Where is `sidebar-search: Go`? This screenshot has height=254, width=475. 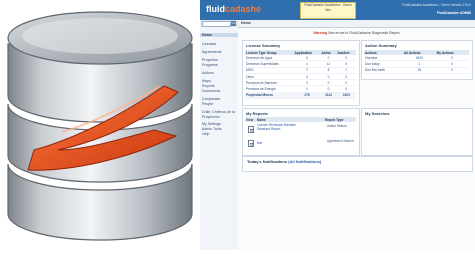 sidebar-search: Go is located at coordinates (219, 23).